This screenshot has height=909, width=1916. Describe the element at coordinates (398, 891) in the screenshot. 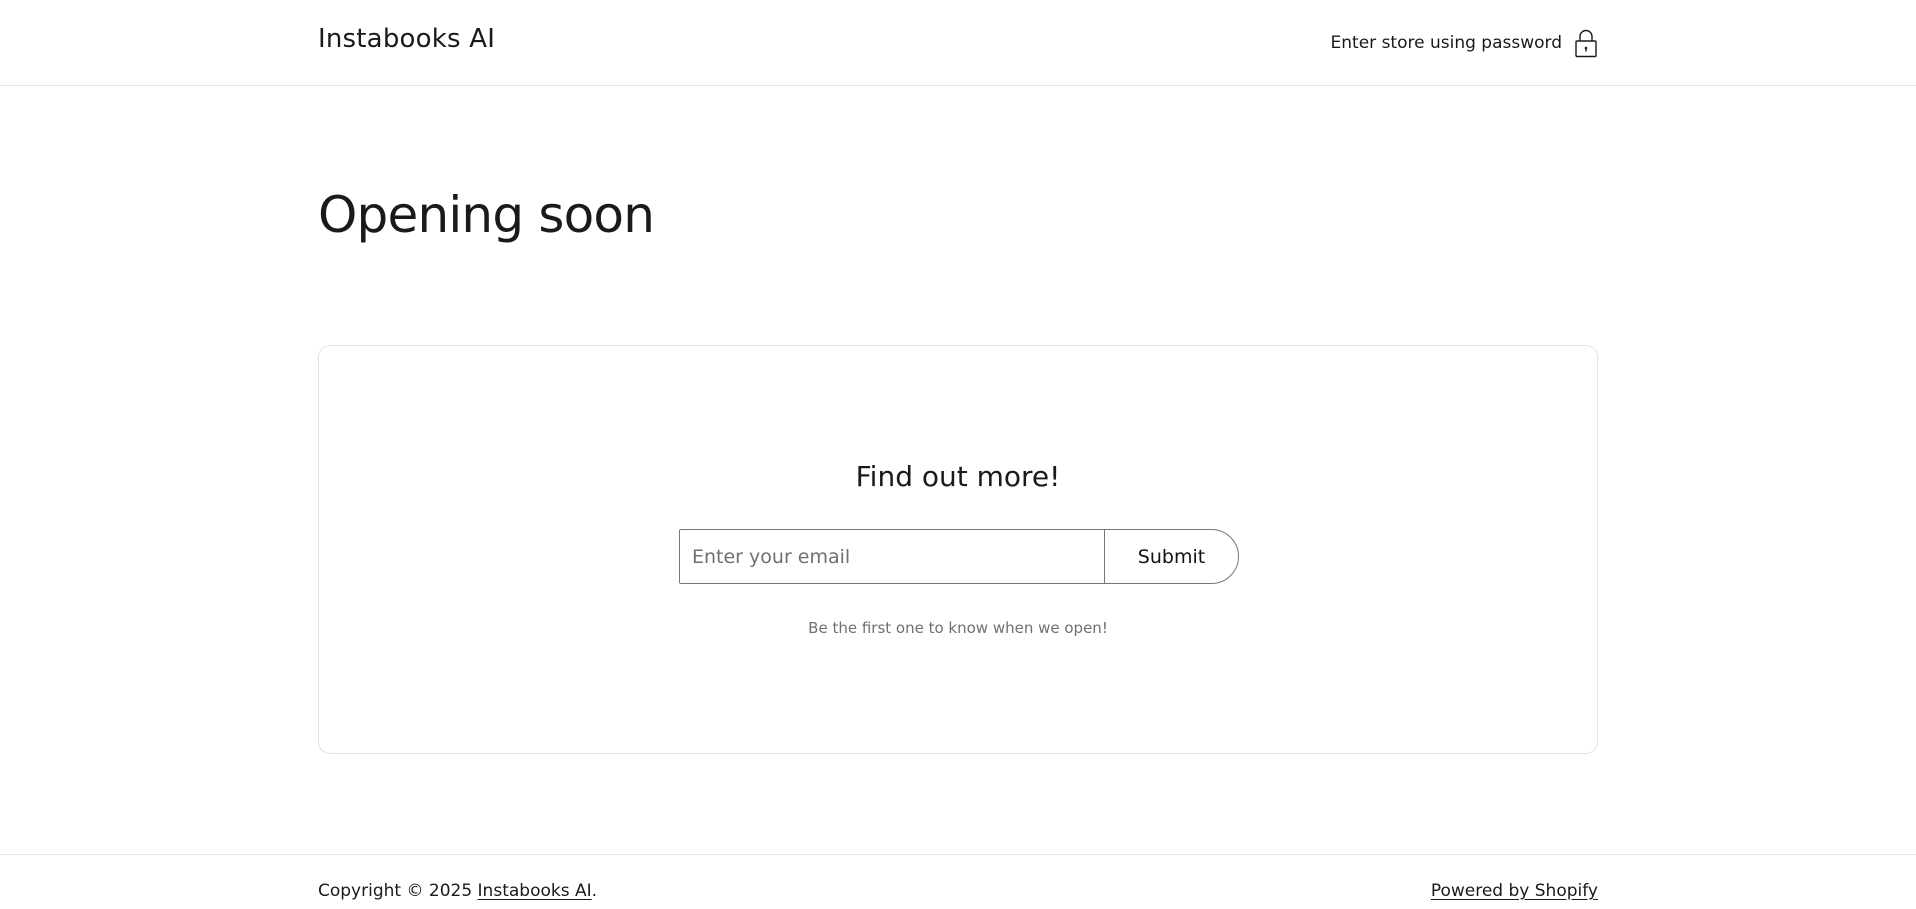

I see `copyright-prefix: Copyright © 2025` at that location.